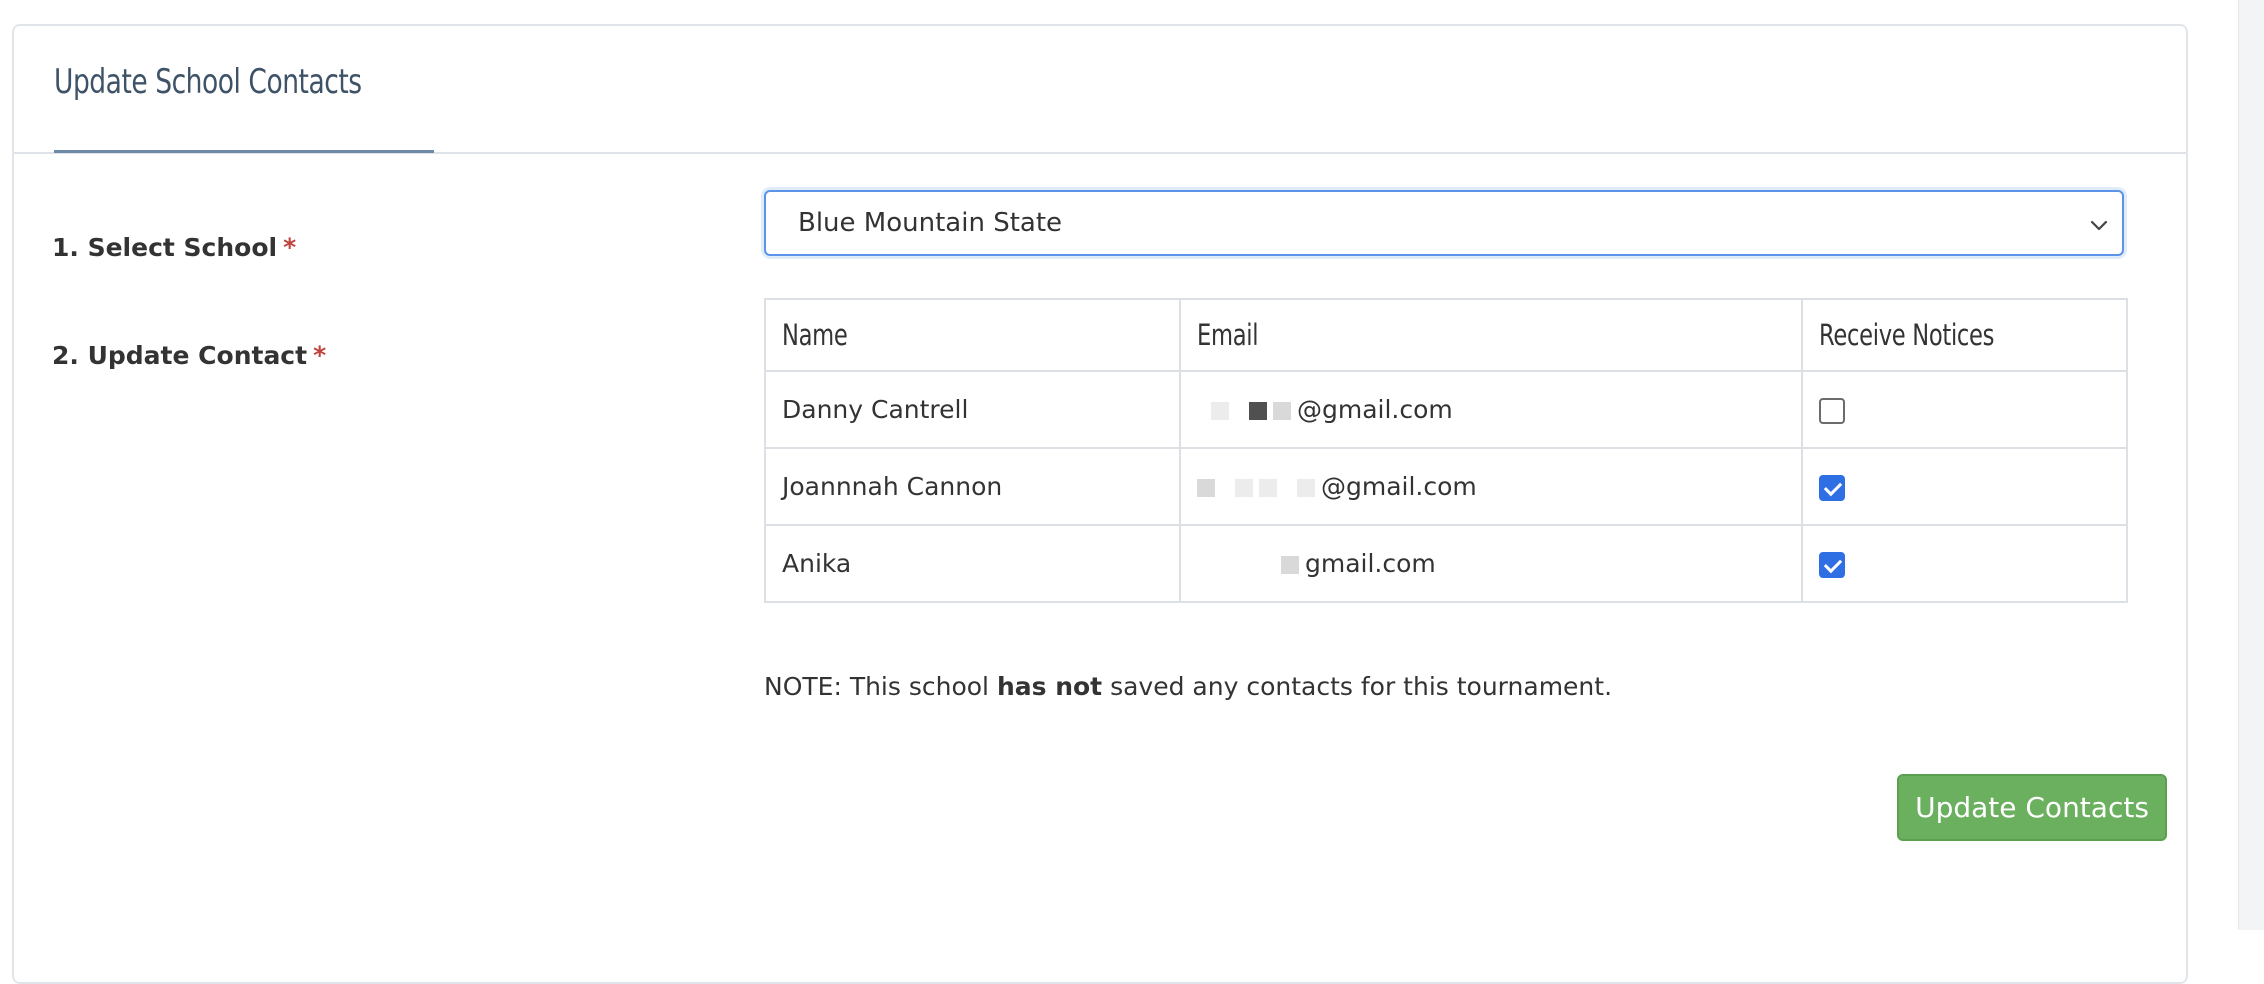  What do you see at coordinates (880, 686) in the screenshot?
I see `note-prefix: NOTE: This school` at bounding box center [880, 686].